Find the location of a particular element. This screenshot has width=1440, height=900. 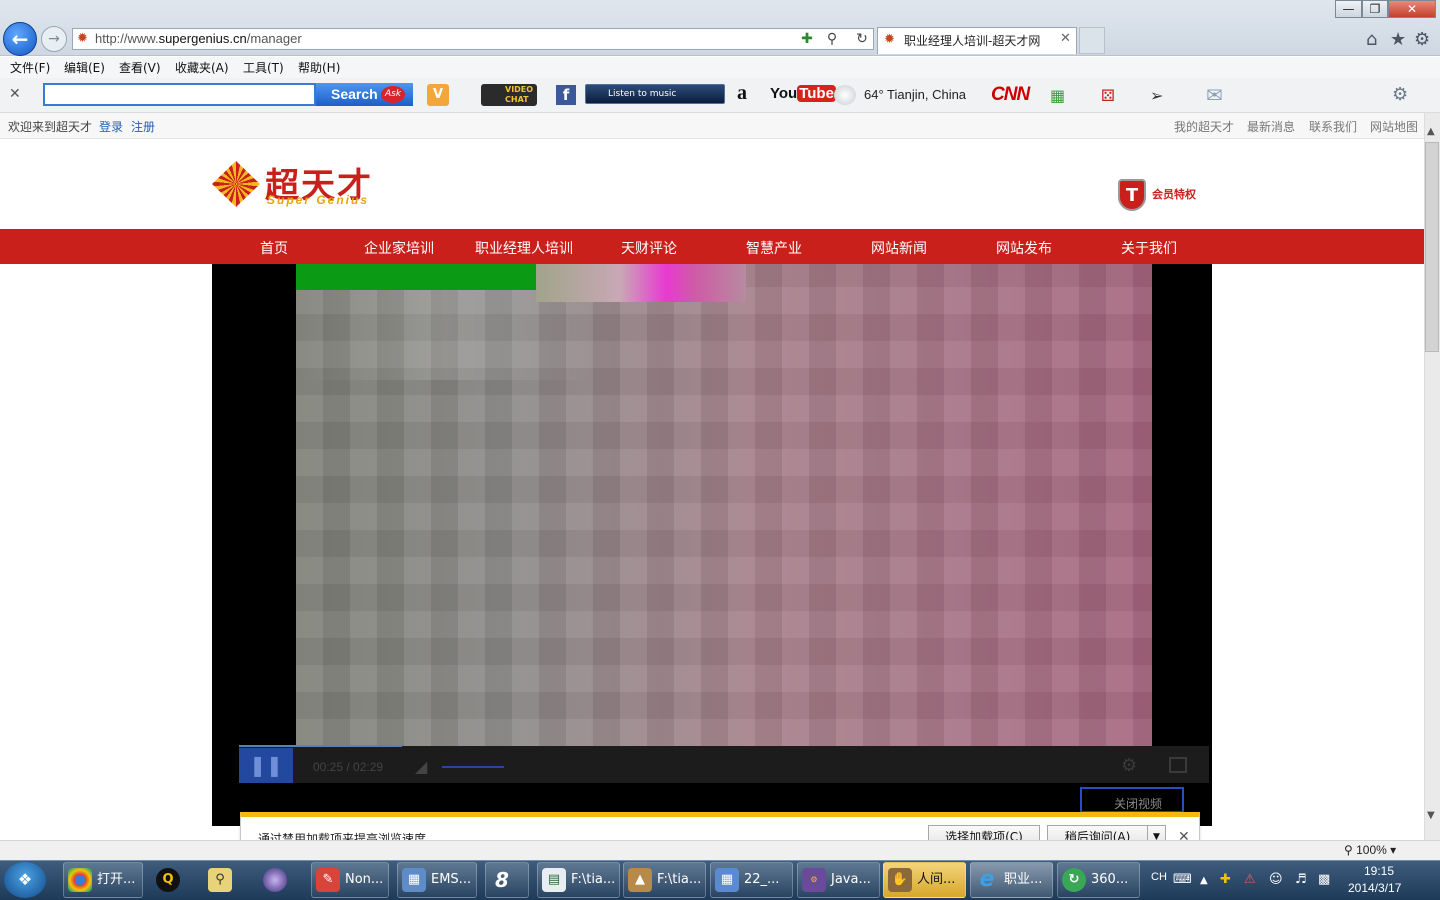

nav-commentary: 天财评论 is located at coordinates (649, 248).